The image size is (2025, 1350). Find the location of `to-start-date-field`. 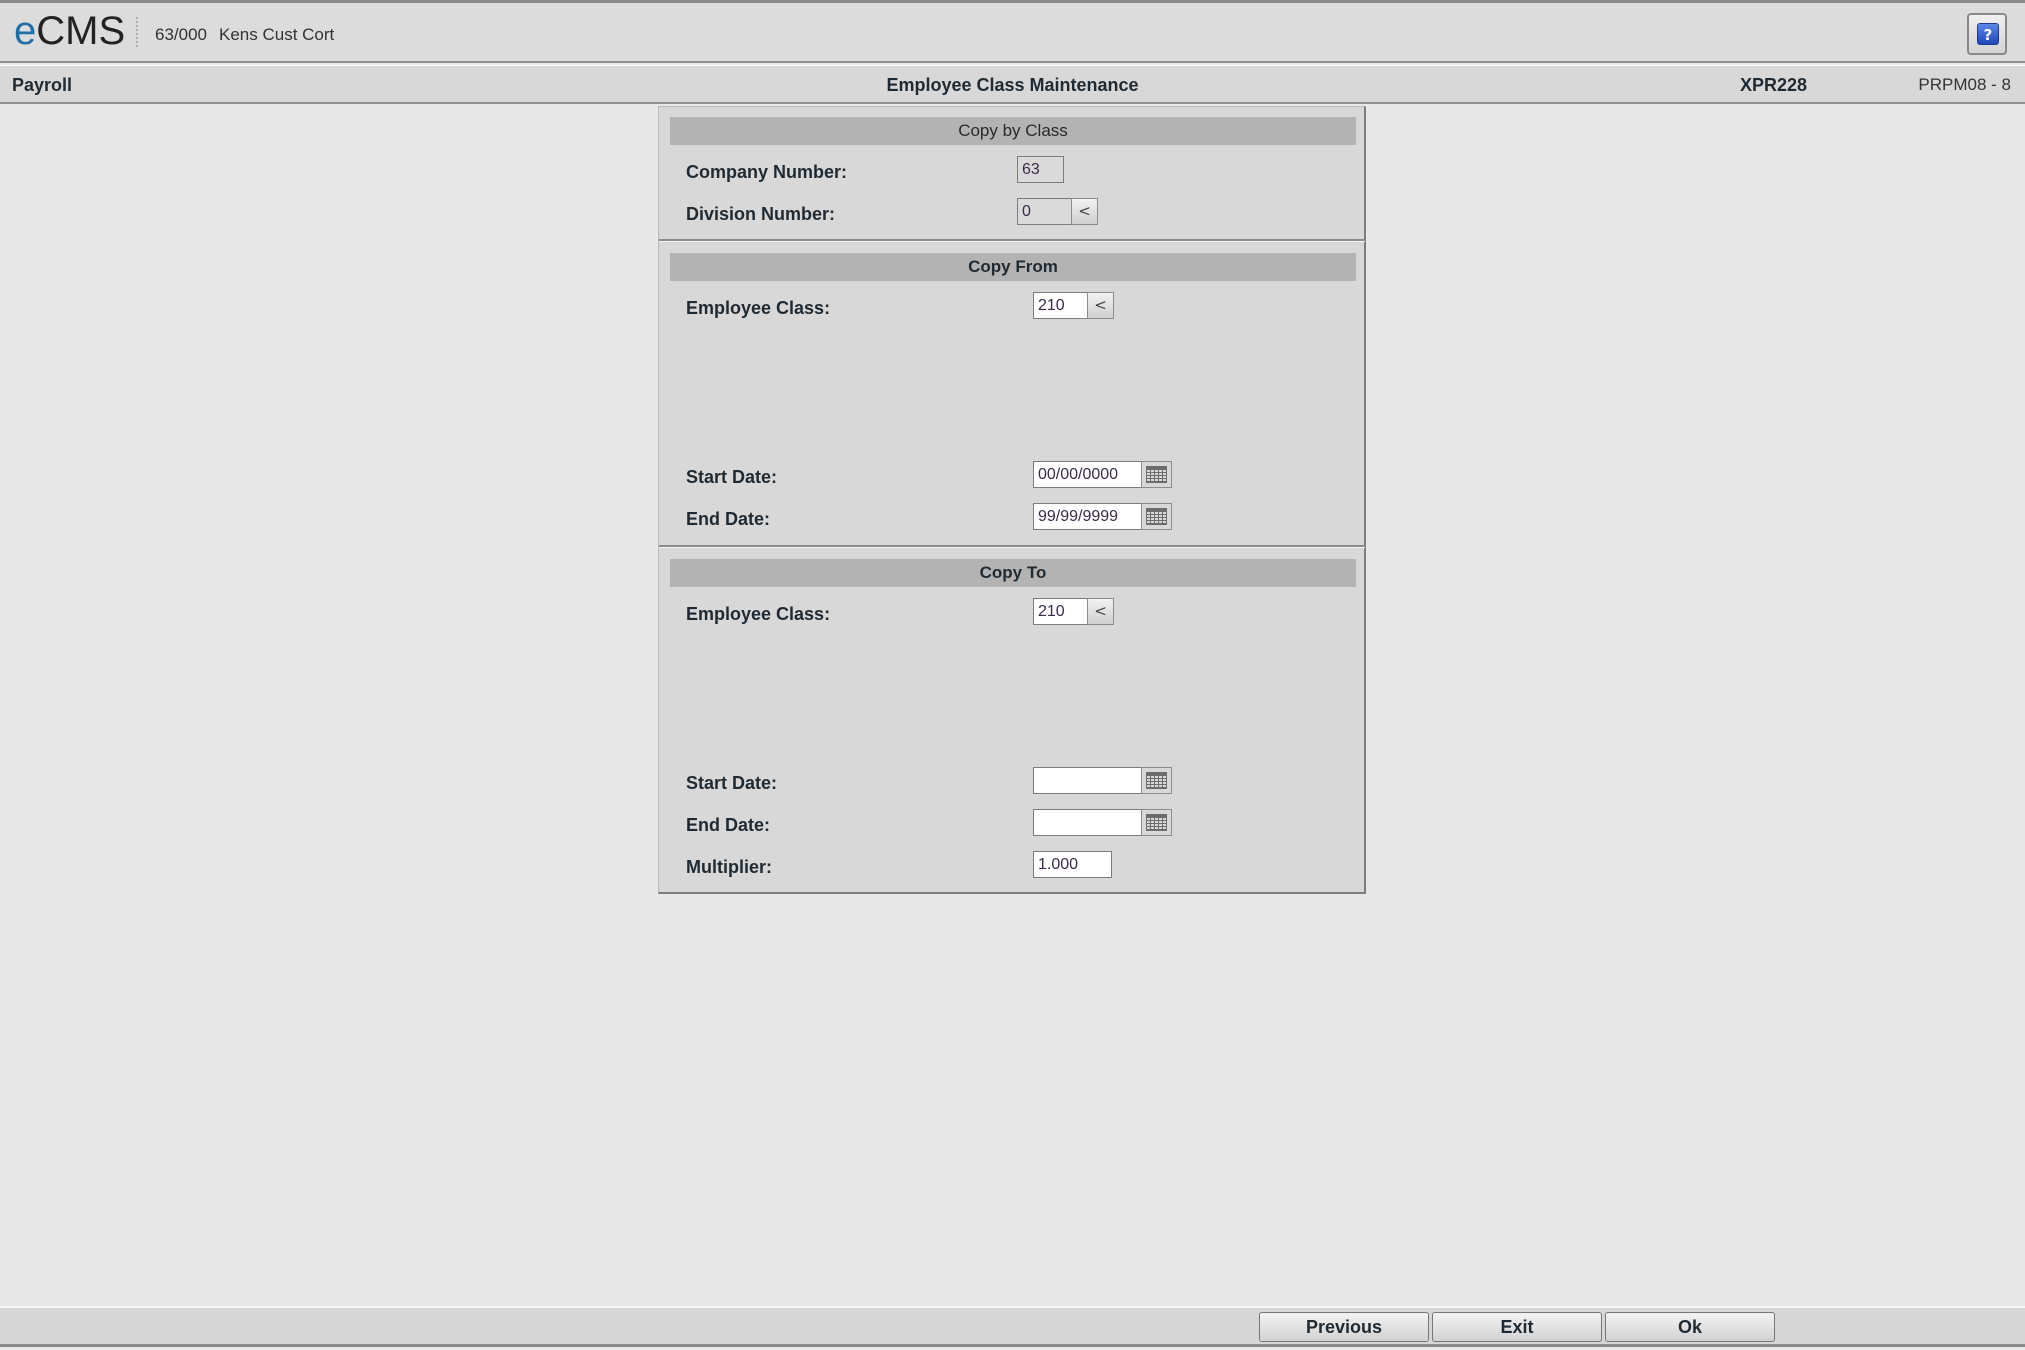

to-start-date-field is located at coordinates (1087, 780).